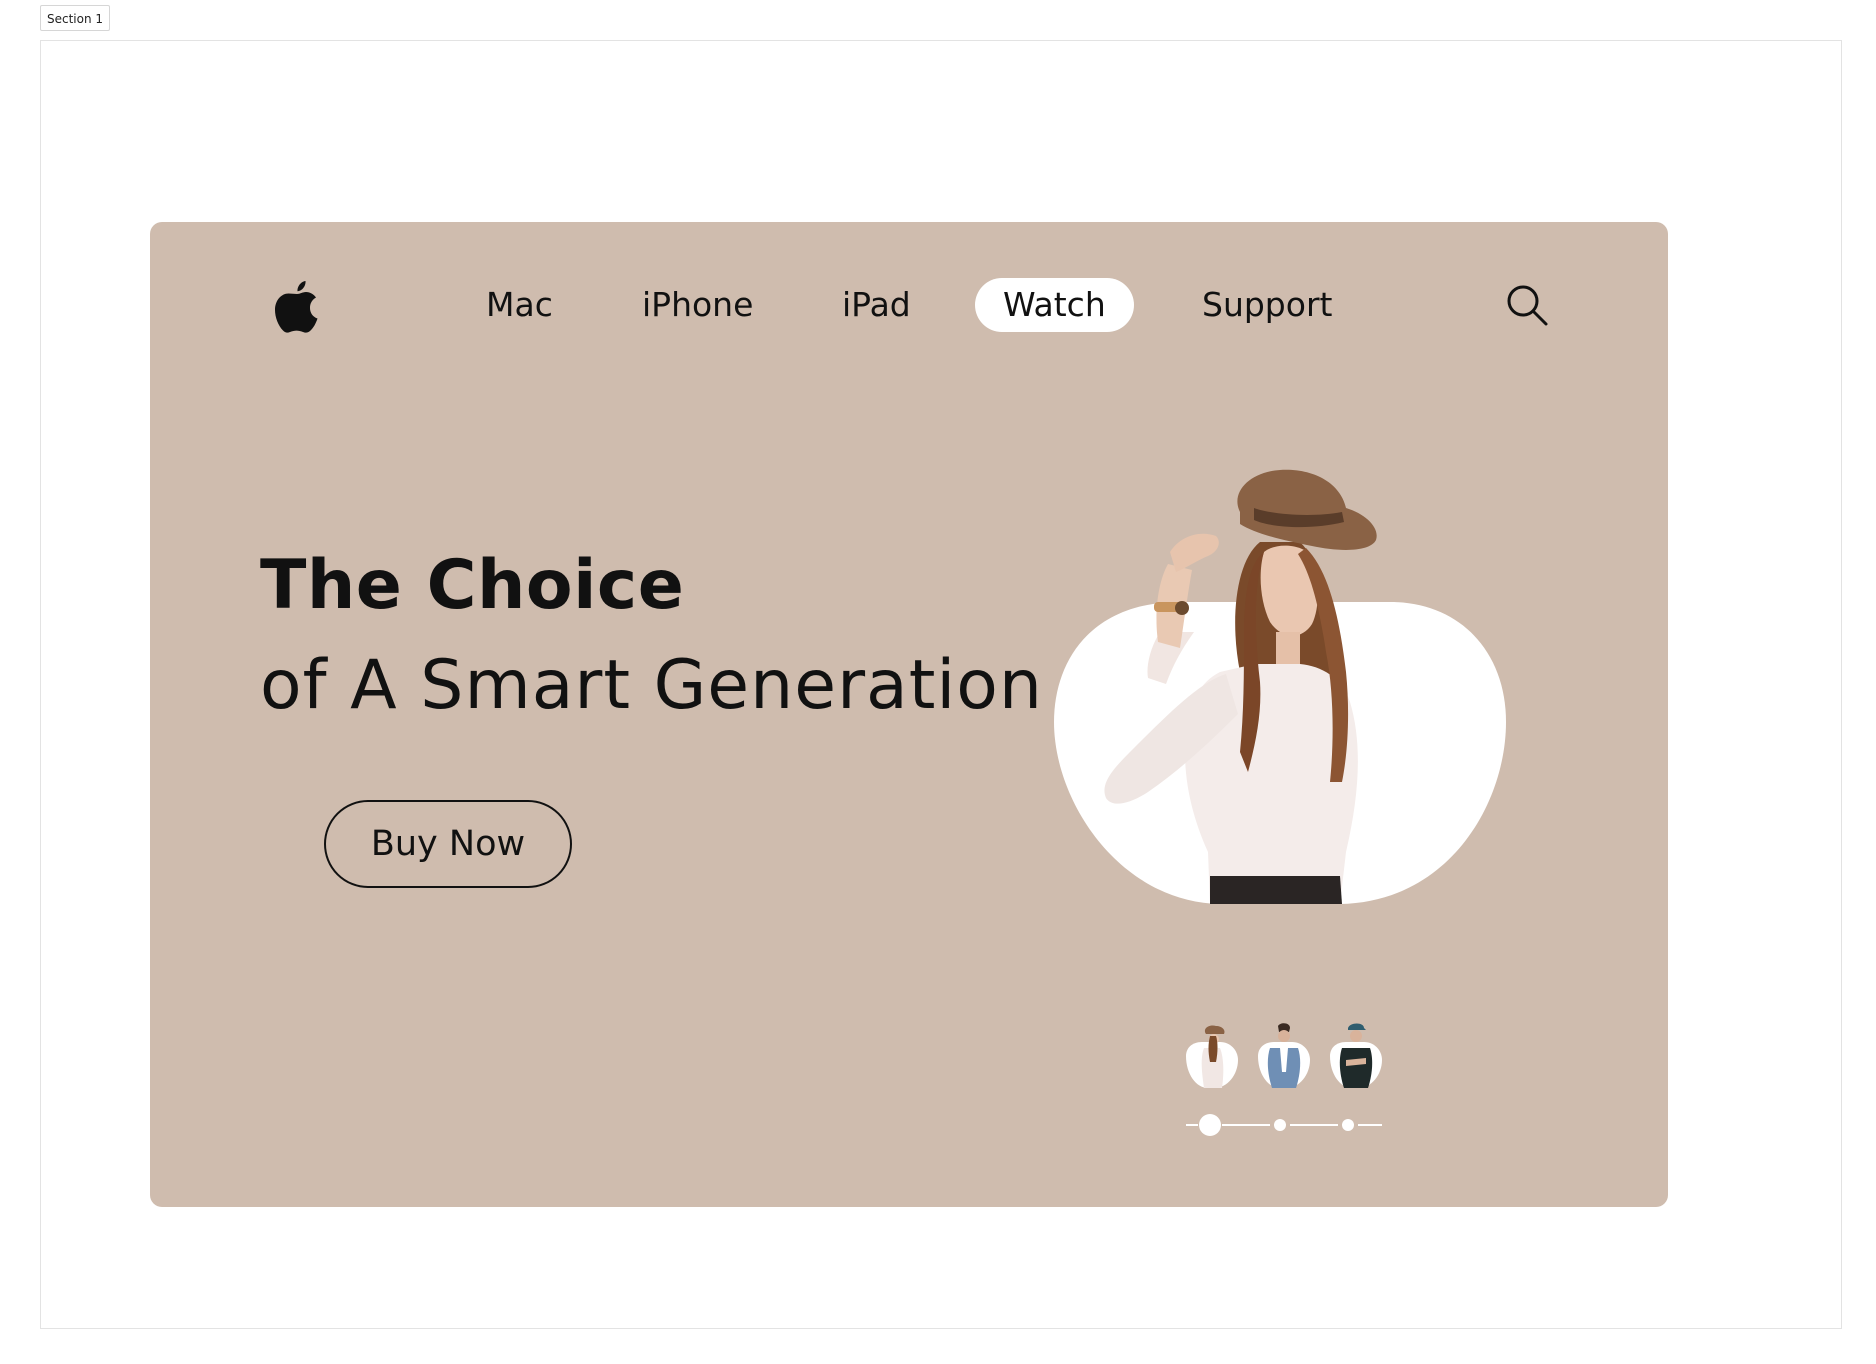 This screenshot has width=1876, height=1364. Describe the element at coordinates (1211, 1057) in the screenshot. I see `thumbnail-woman-in-hat` at that location.